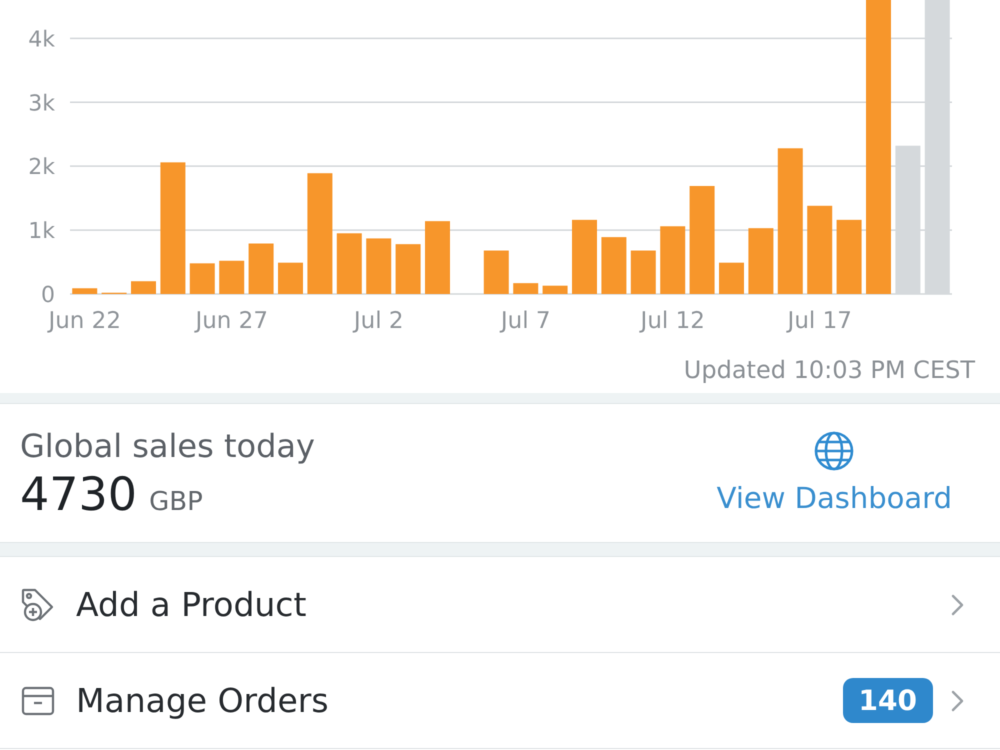  Describe the element at coordinates (176, 501) in the screenshot. I see `currency-label: GBP` at that location.